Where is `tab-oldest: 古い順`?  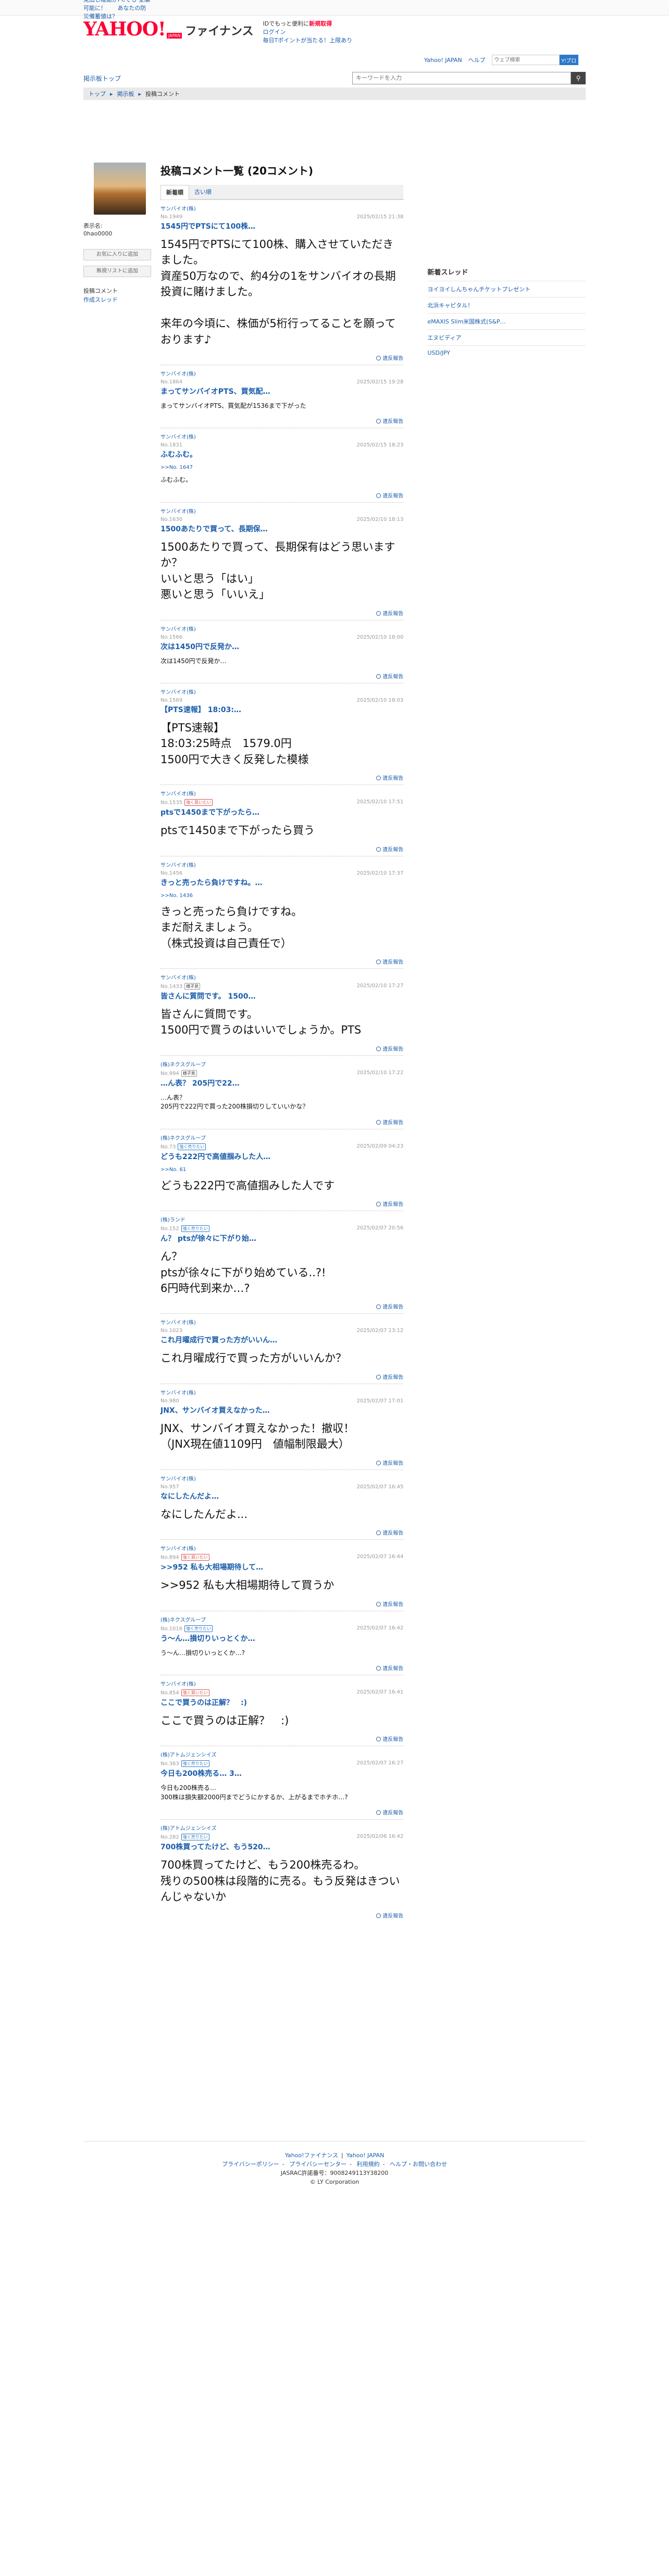 tab-oldest: 古い順 is located at coordinates (203, 192).